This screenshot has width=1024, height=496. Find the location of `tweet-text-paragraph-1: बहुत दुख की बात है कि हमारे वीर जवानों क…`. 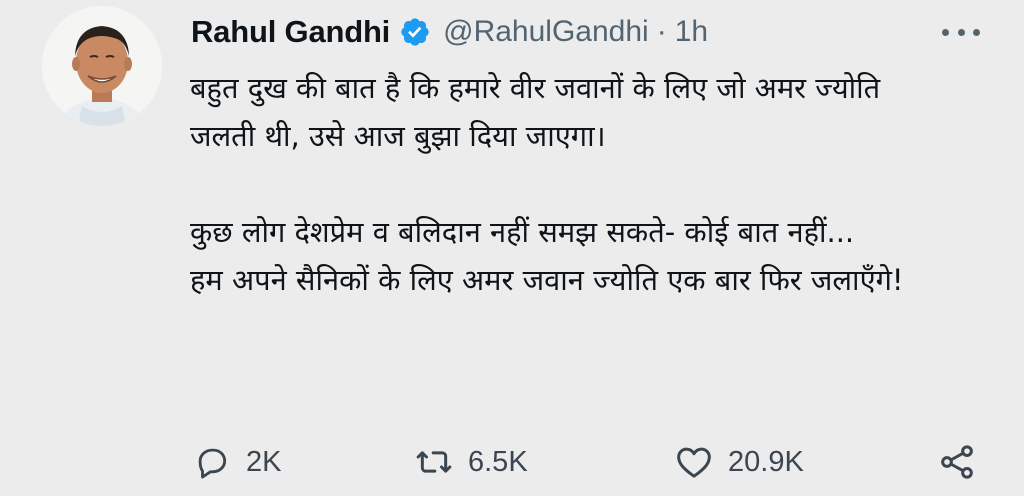

tweet-text-paragraph-1: बहुत दुख की बात है कि हमारे वीर जवानों क… is located at coordinates (535, 112).